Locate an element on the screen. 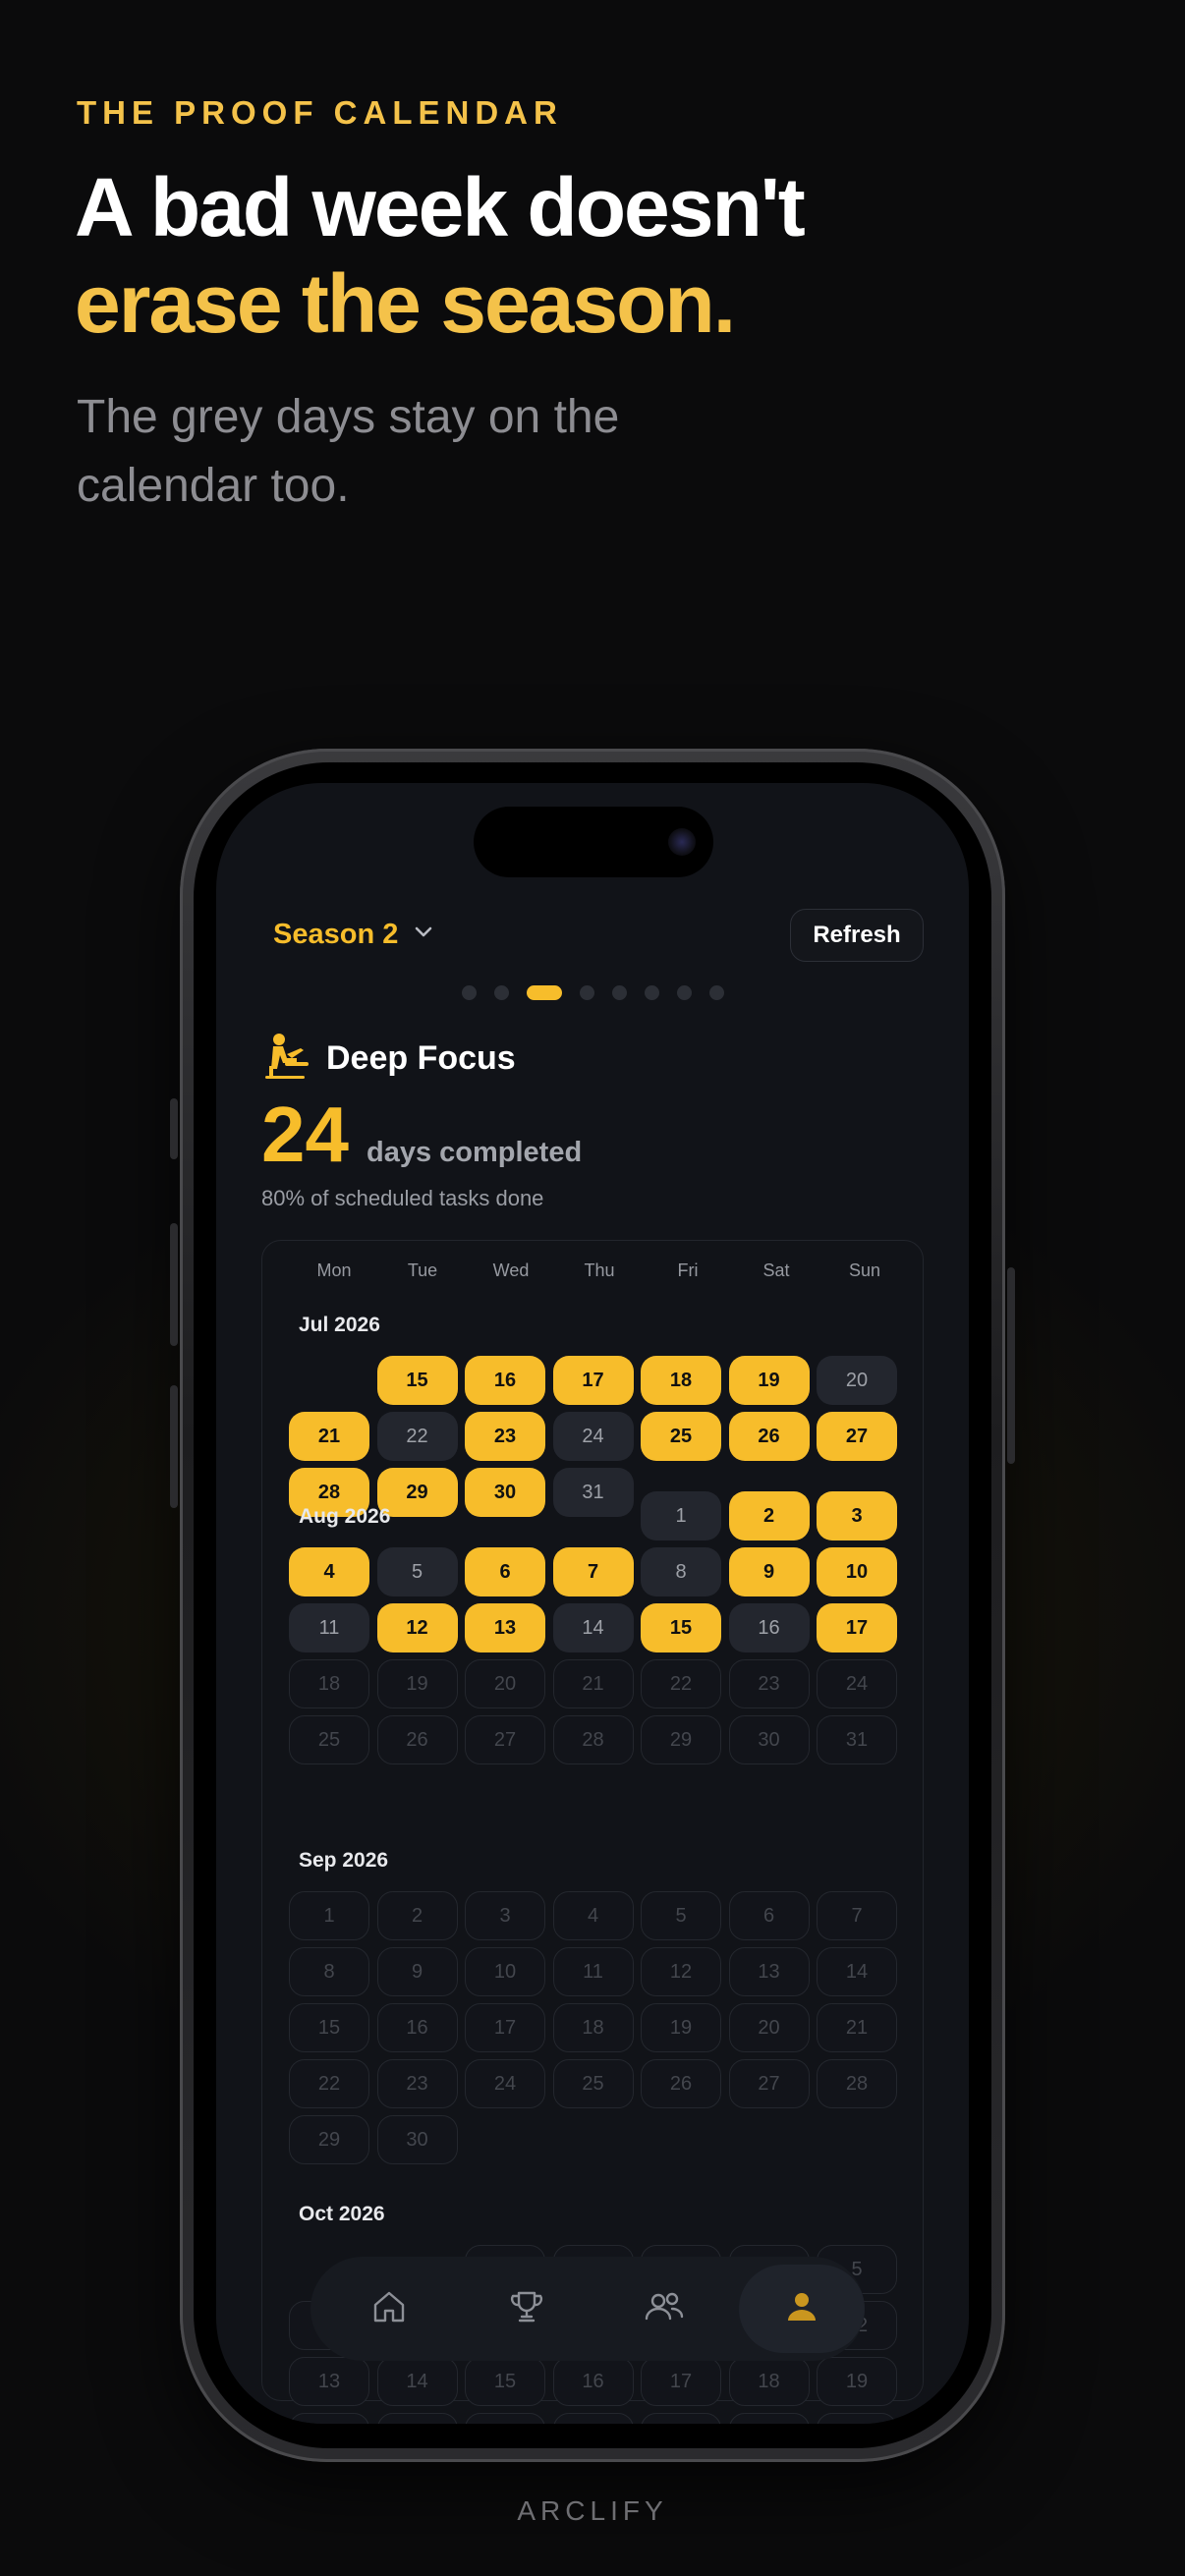 This screenshot has width=1185, height=2576. day-cell-miss: 11 is located at coordinates (329, 1627).